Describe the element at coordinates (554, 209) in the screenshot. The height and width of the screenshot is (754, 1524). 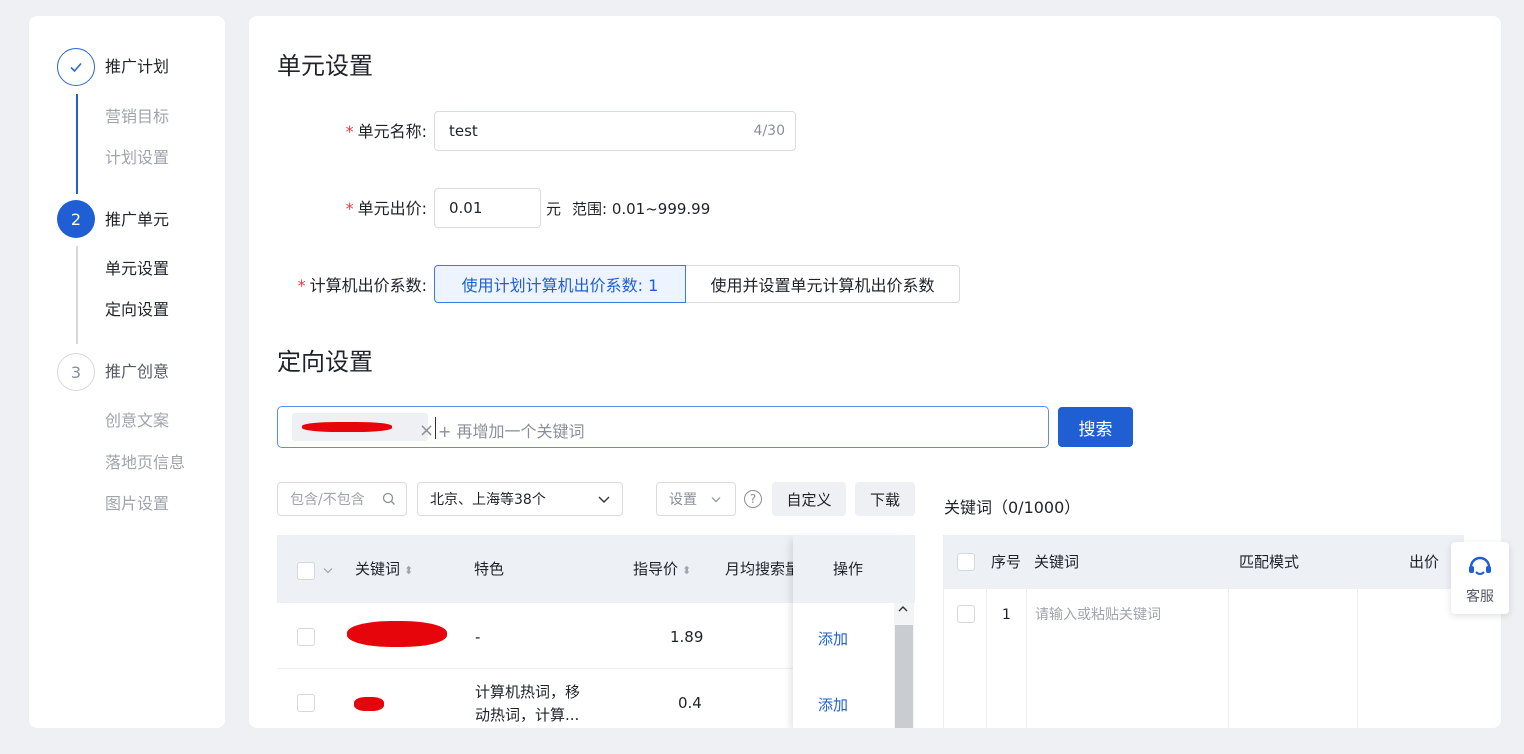
I see `unit-bid-unit: 元` at that location.